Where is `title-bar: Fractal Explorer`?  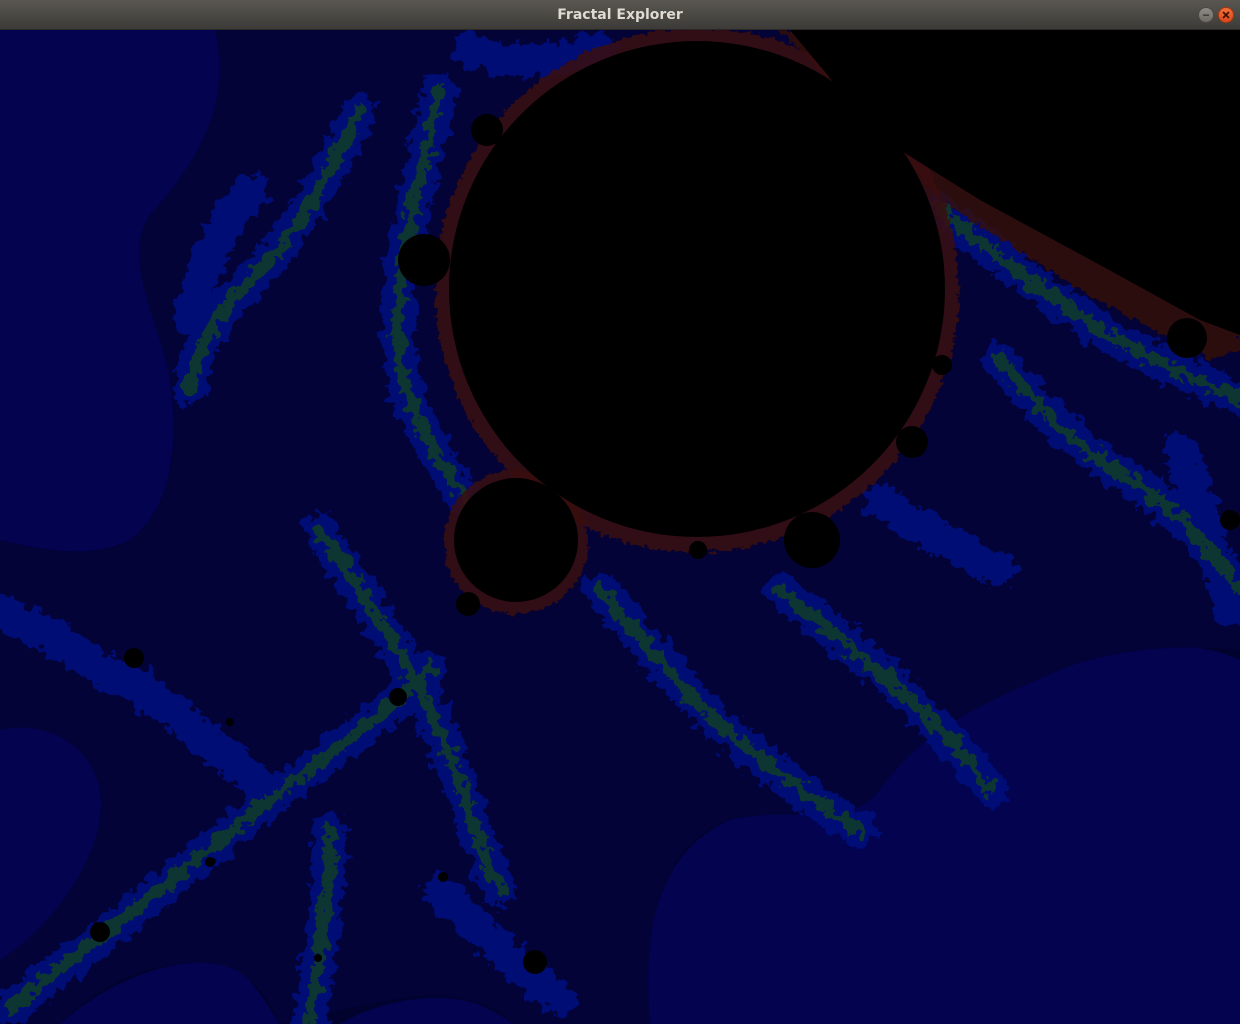
title-bar: Fractal Explorer is located at coordinates (620, 15).